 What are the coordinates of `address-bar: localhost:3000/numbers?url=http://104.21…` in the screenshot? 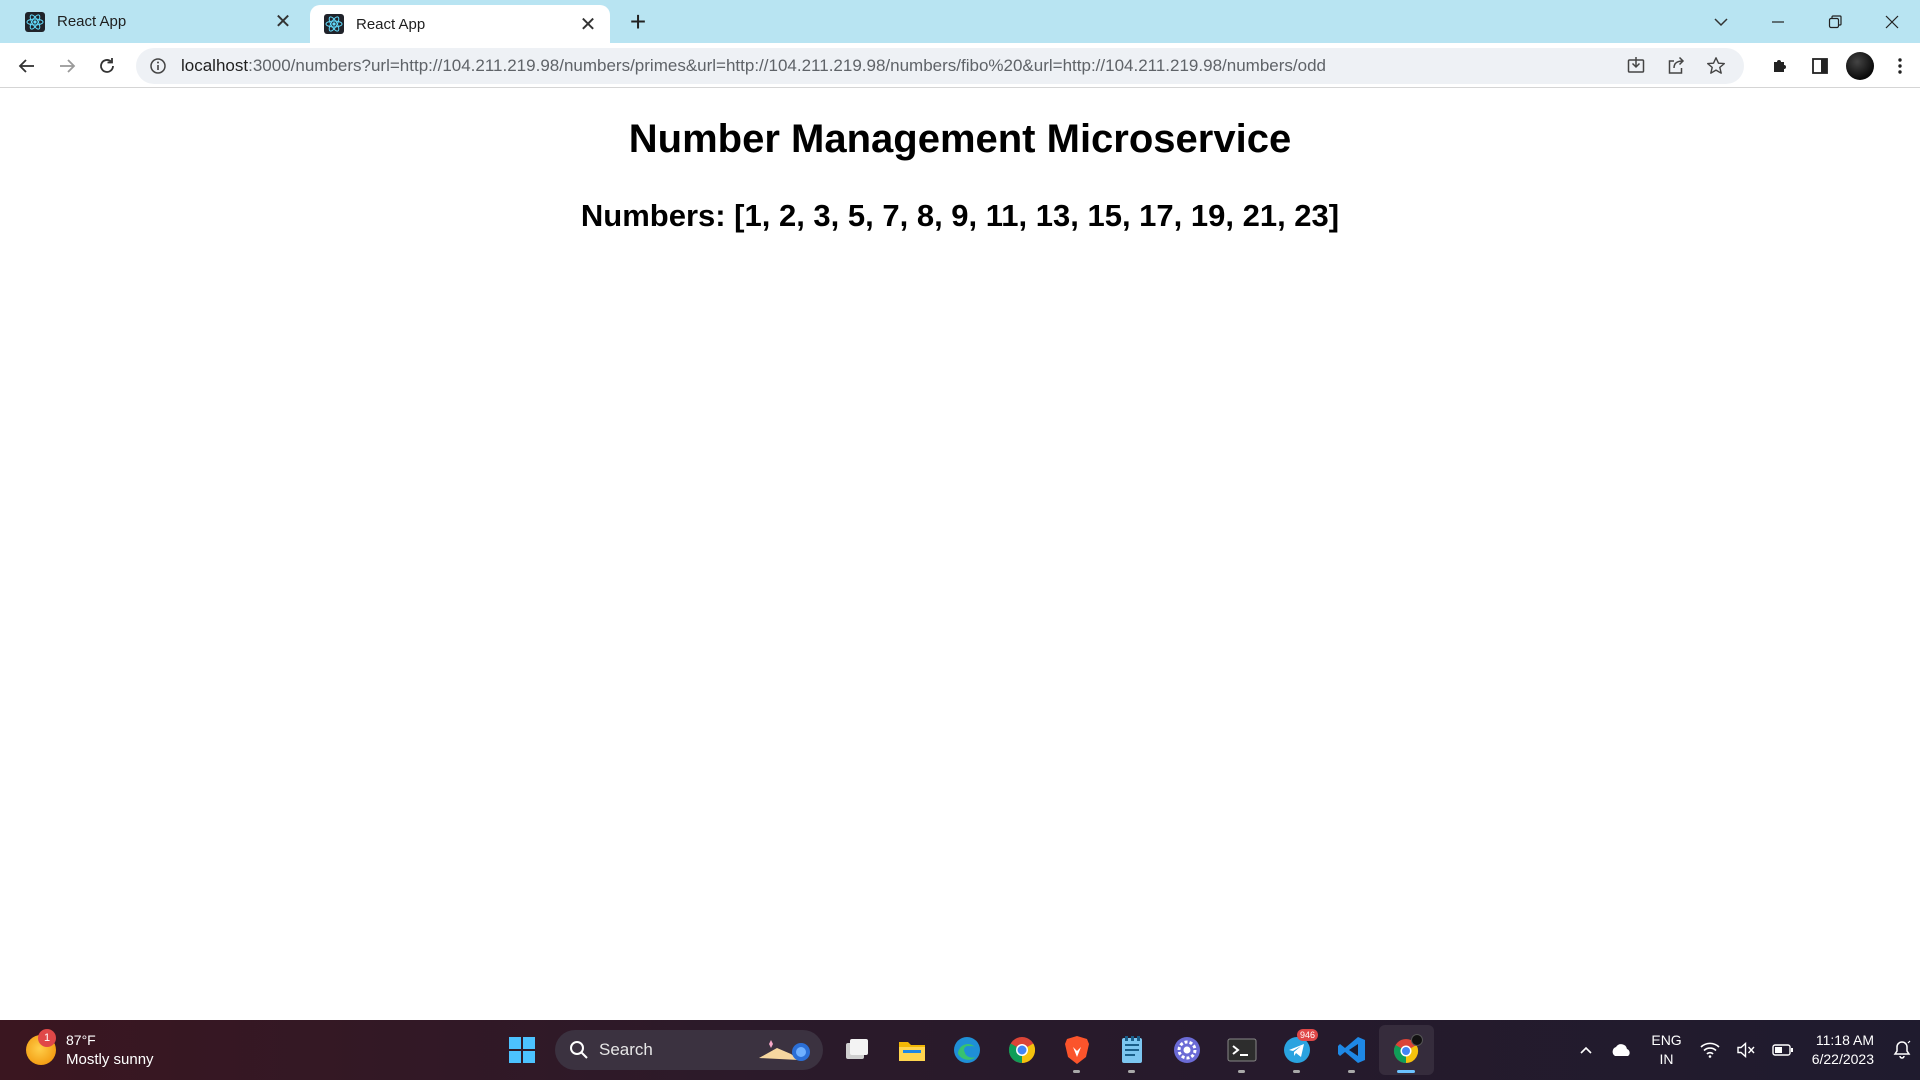 It's located at (940, 66).